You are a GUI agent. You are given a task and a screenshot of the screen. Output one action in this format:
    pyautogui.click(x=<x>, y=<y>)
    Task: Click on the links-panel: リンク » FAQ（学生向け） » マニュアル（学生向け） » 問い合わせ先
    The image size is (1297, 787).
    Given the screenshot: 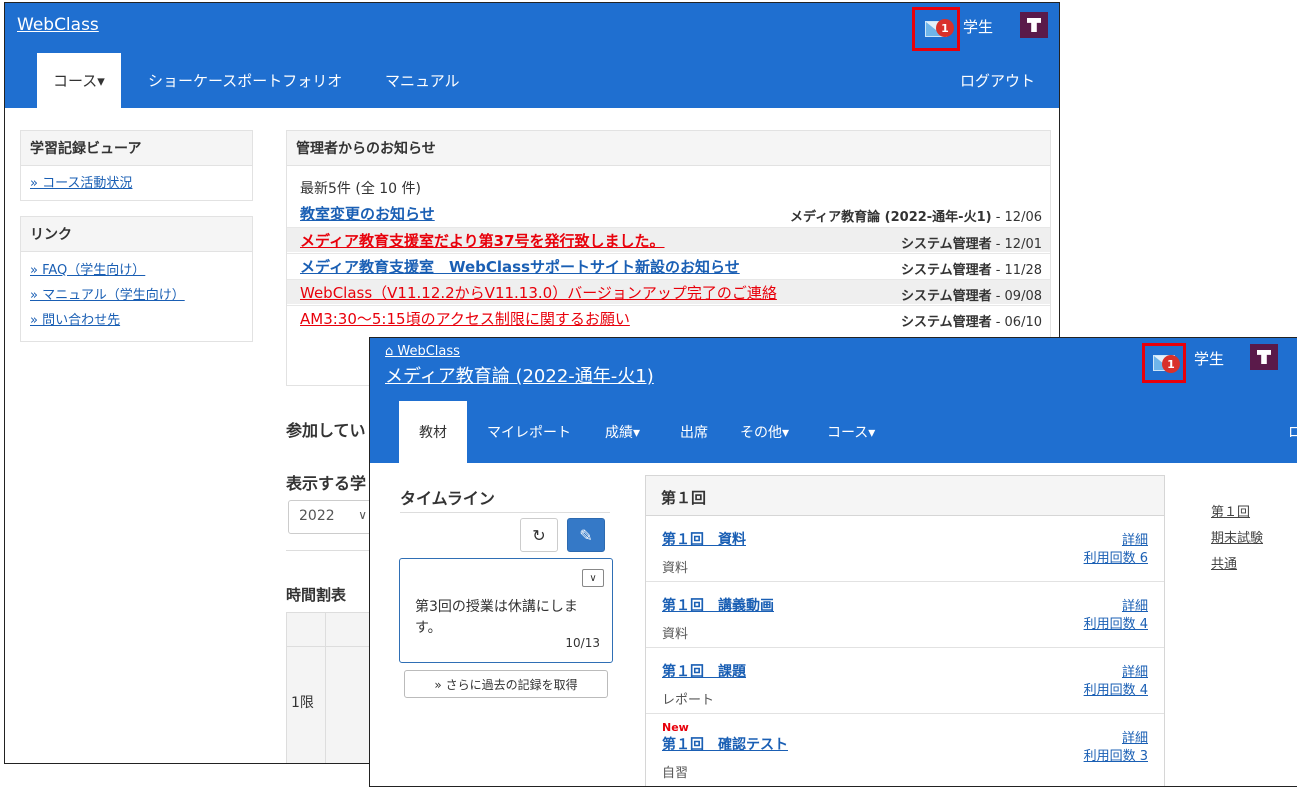 What is the action you would take?
    pyautogui.click(x=136, y=279)
    